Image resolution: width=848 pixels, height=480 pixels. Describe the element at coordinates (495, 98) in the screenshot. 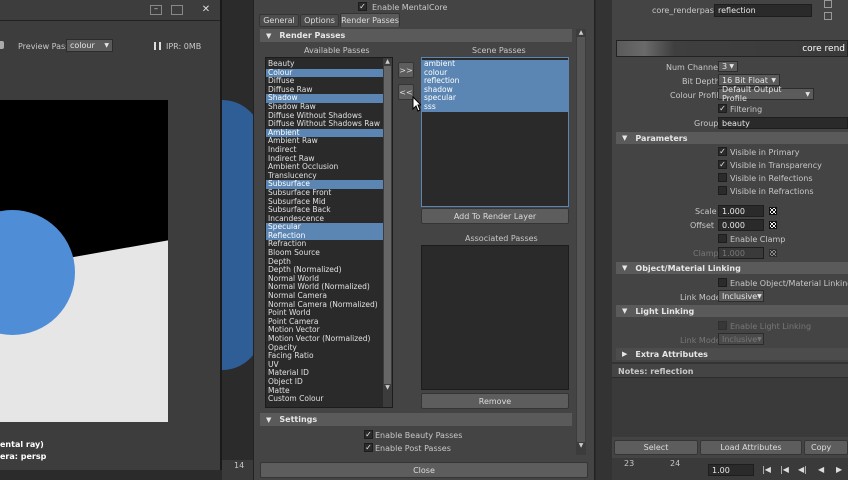

I see `scene-pass-item: specular` at that location.